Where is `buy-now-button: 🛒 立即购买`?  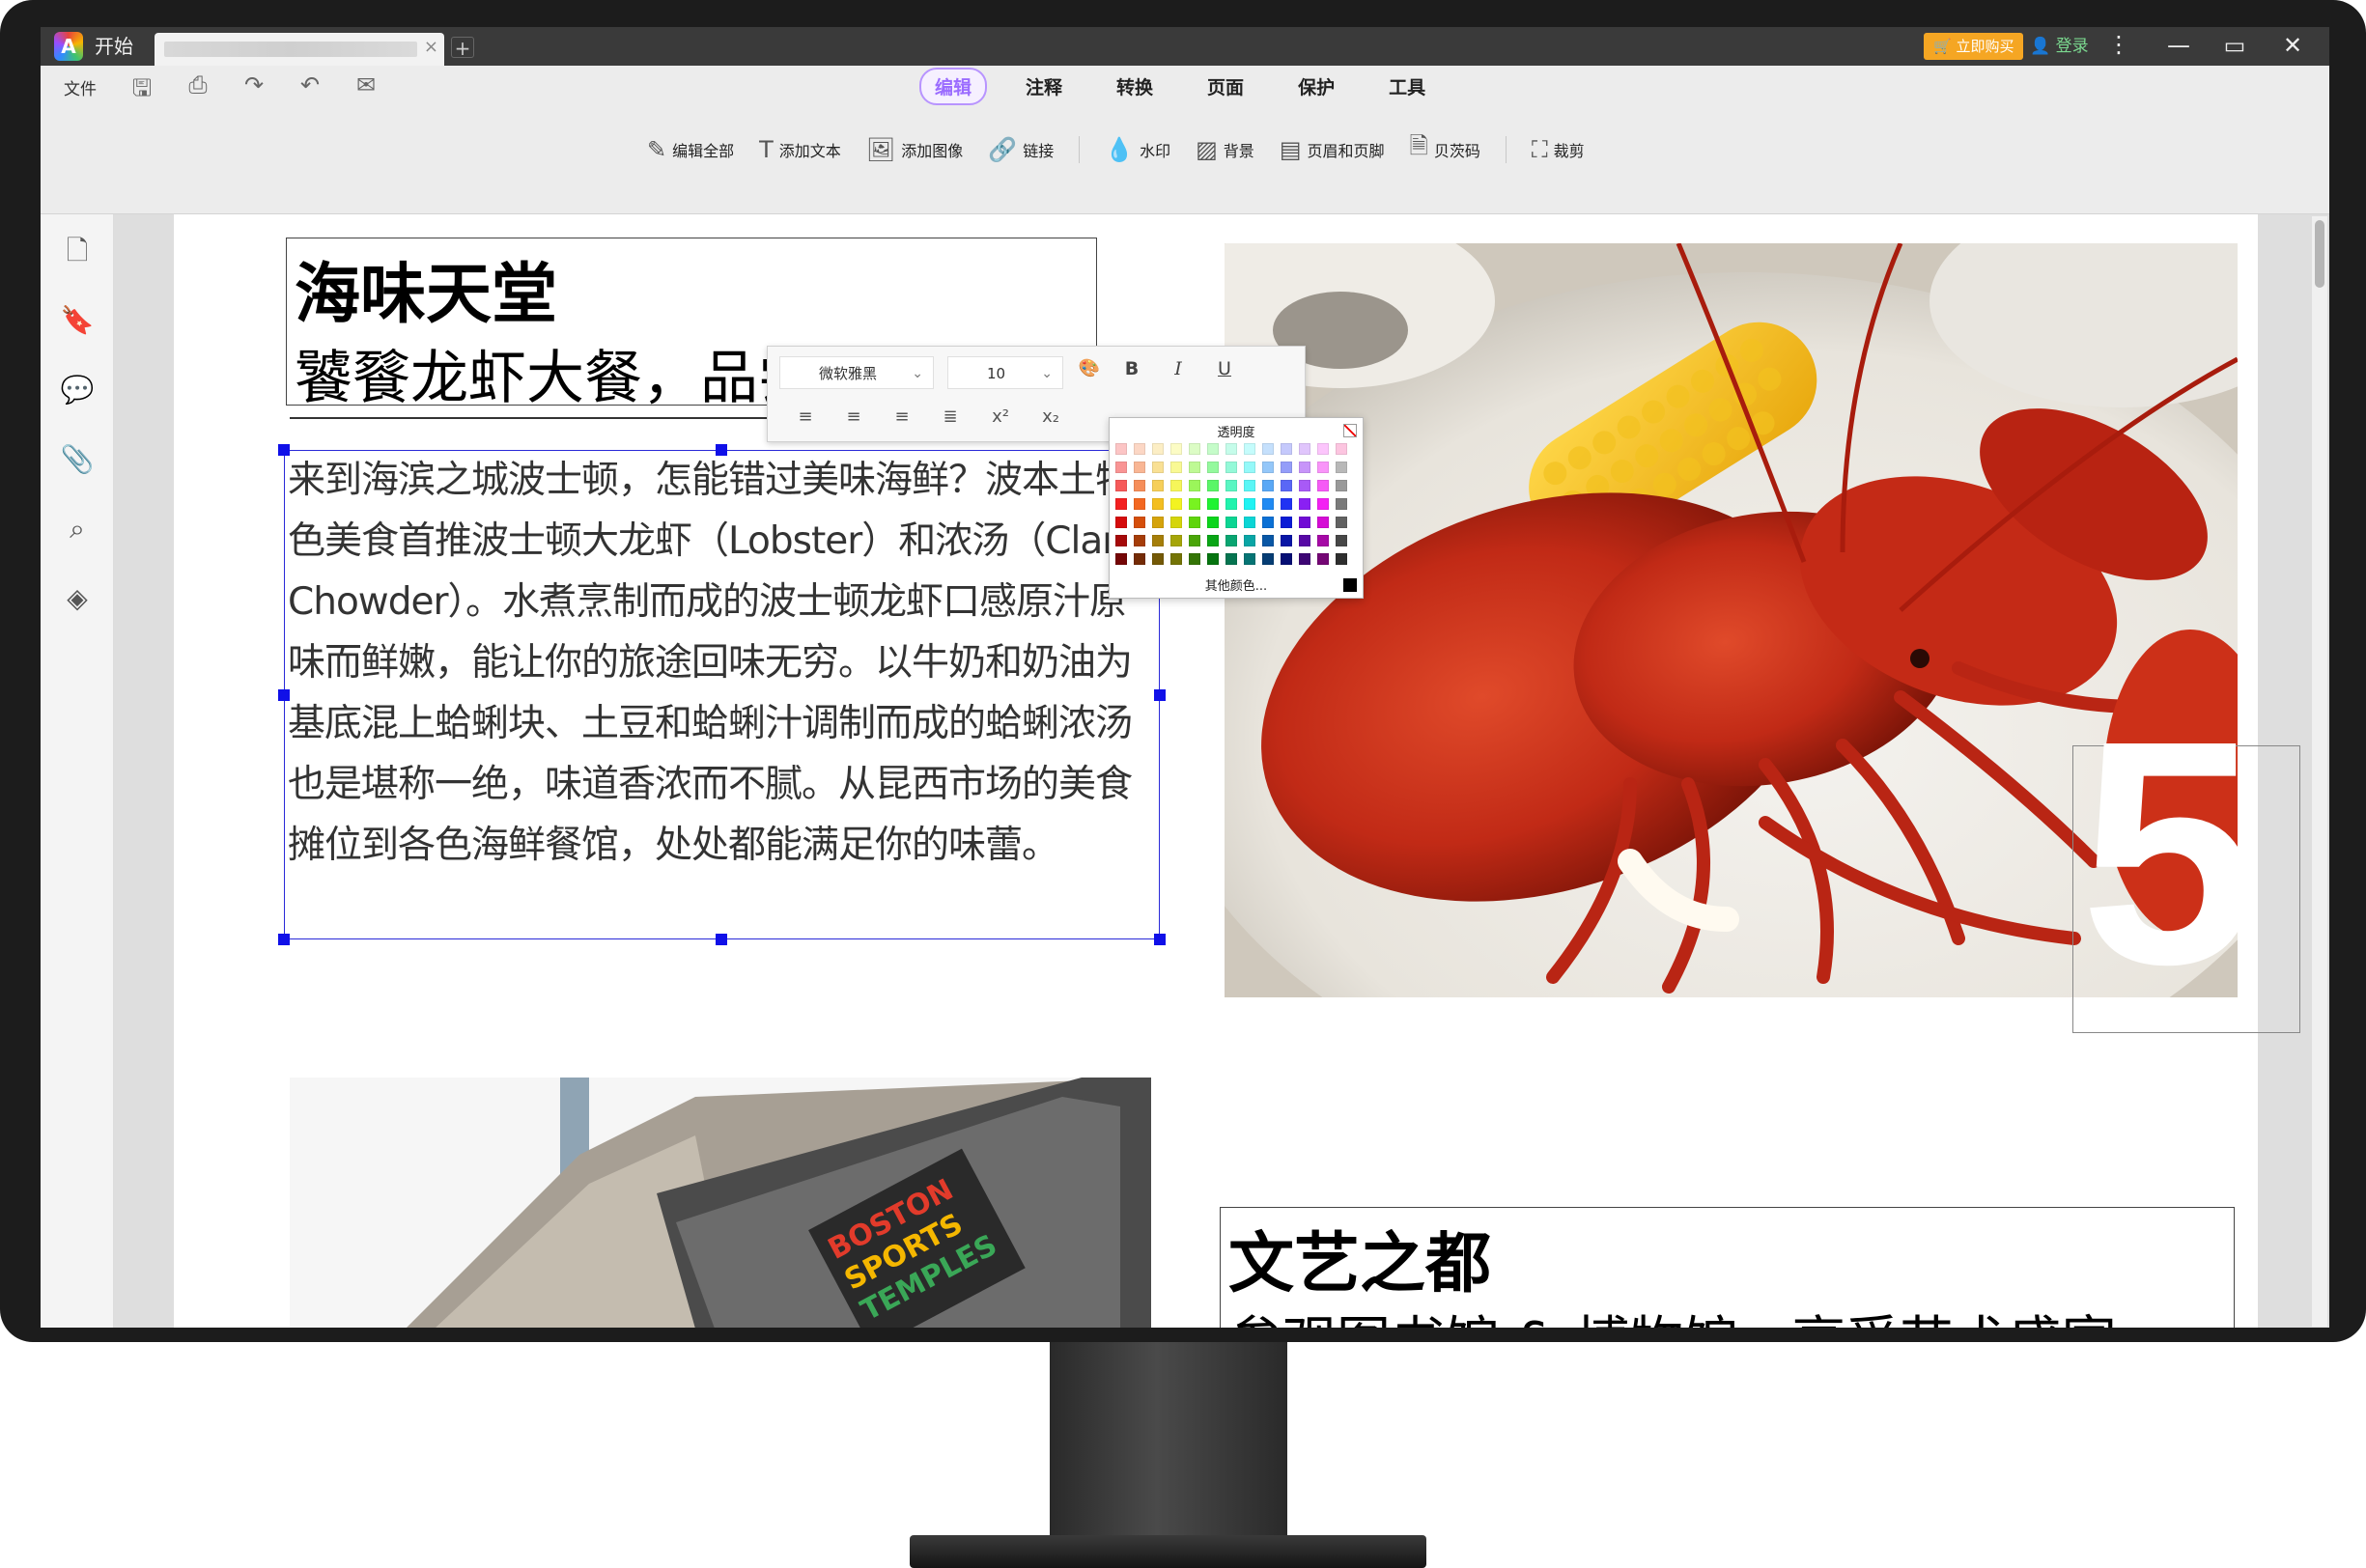 buy-now-button: 🛒 立即购买 is located at coordinates (1974, 47).